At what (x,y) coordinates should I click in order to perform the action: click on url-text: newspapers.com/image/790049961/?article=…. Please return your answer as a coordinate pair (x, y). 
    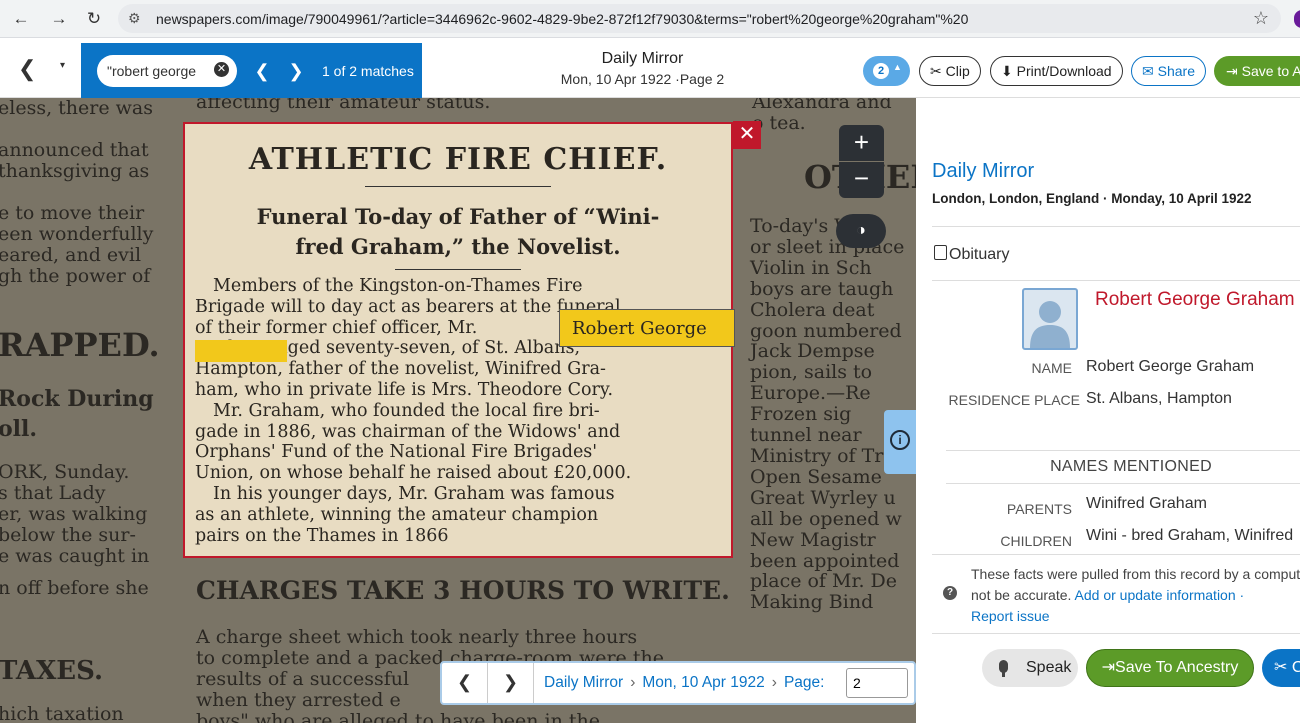
    Looking at the image, I should click on (696, 19).